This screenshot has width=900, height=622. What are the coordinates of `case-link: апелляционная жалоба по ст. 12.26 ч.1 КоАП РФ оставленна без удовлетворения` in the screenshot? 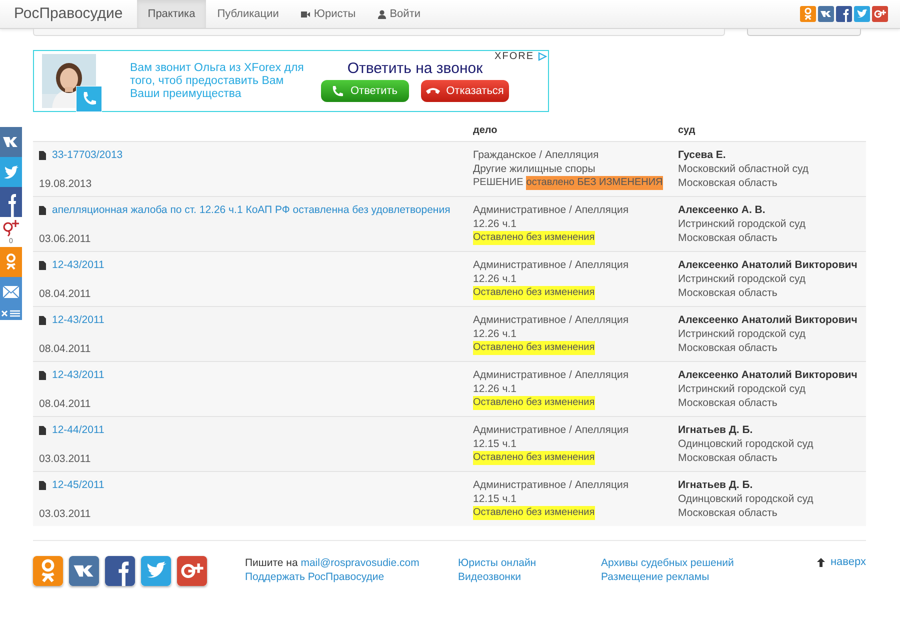 It's located at (251, 210).